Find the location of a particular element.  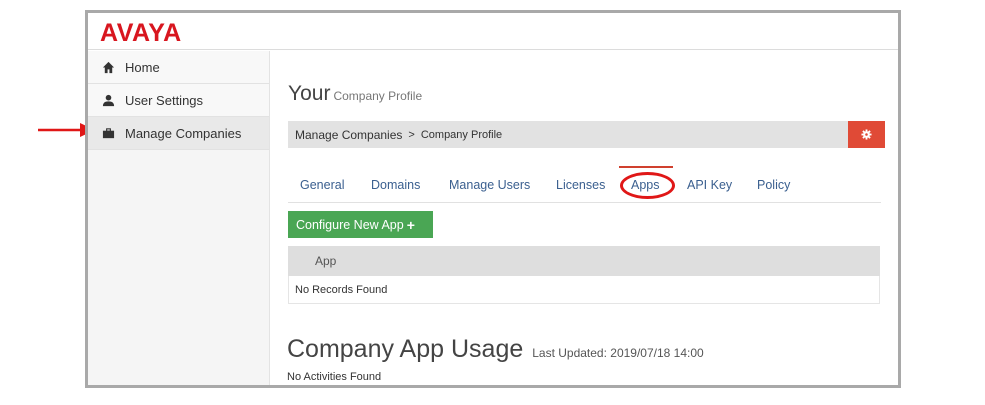

active-tab-indicator is located at coordinates (646, 167).